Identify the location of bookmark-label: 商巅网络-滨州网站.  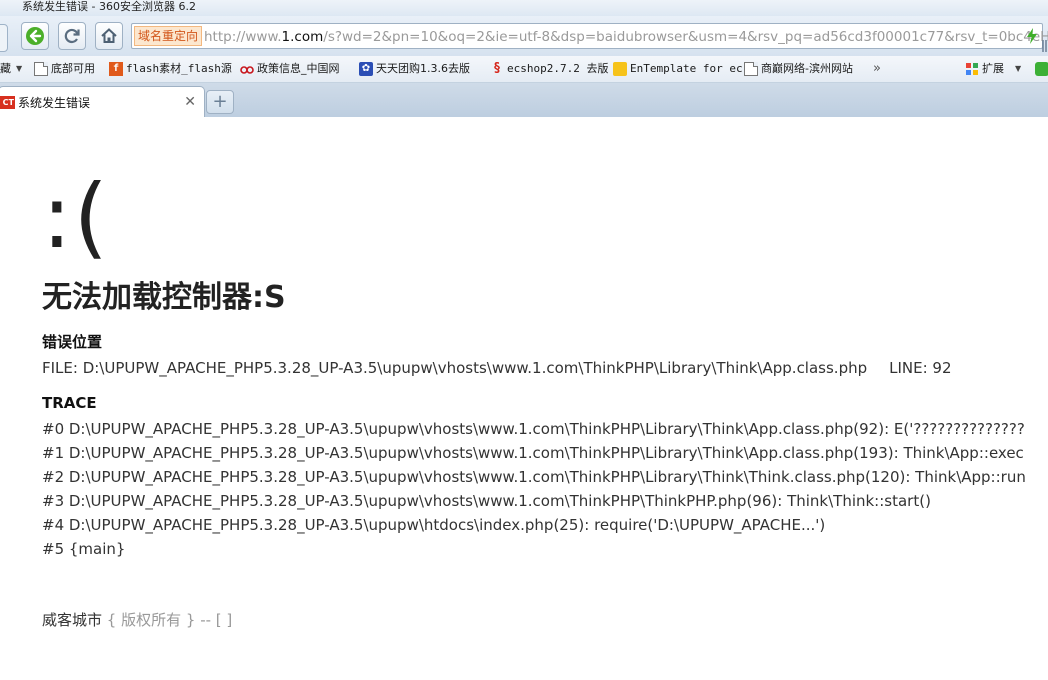
(807, 68).